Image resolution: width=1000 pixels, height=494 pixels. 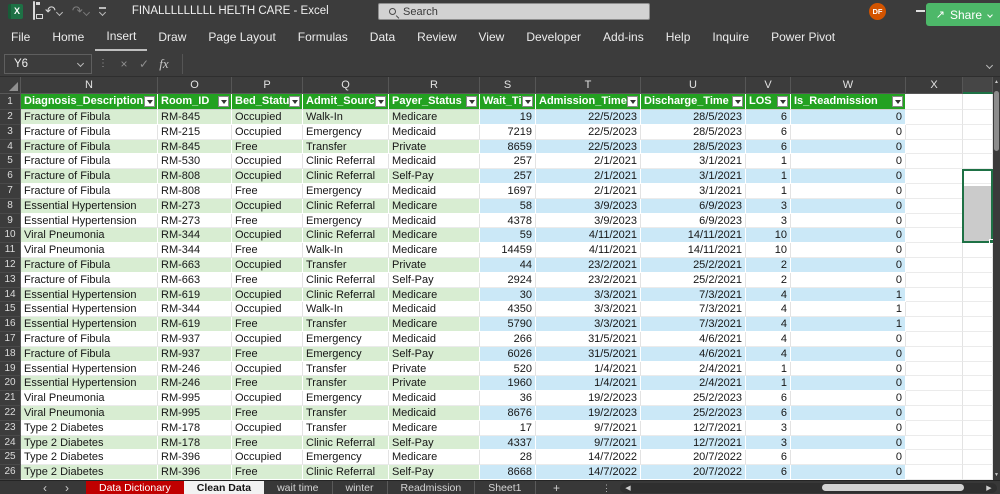 What do you see at coordinates (962, 14) in the screenshot?
I see `share-button: ↗ Share` at bounding box center [962, 14].